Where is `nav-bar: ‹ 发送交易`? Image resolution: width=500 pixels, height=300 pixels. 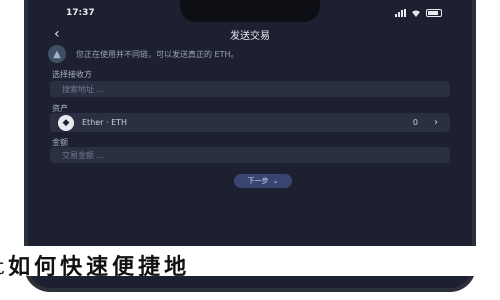
nav-bar: ‹ 发送交易 is located at coordinates (250, 35).